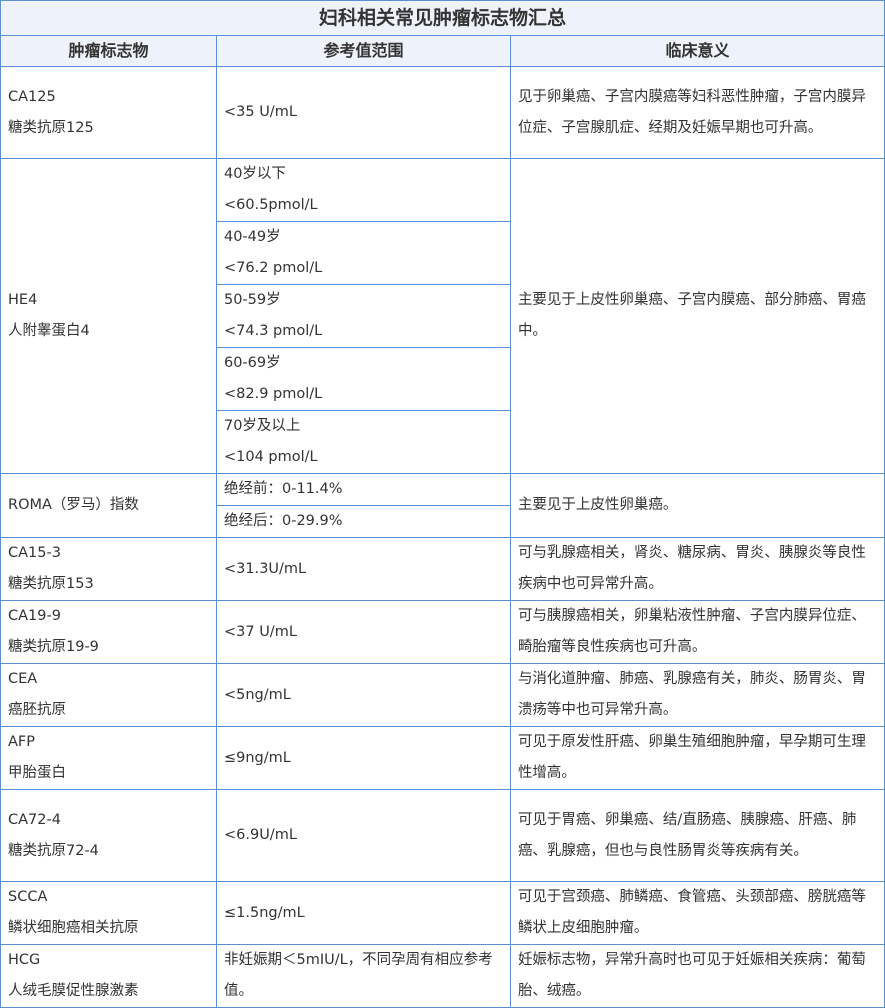  What do you see at coordinates (273, 268) in the screenshot?
I see `reference-value: <76.2 pmol/L` at bounding box center [273, 268].